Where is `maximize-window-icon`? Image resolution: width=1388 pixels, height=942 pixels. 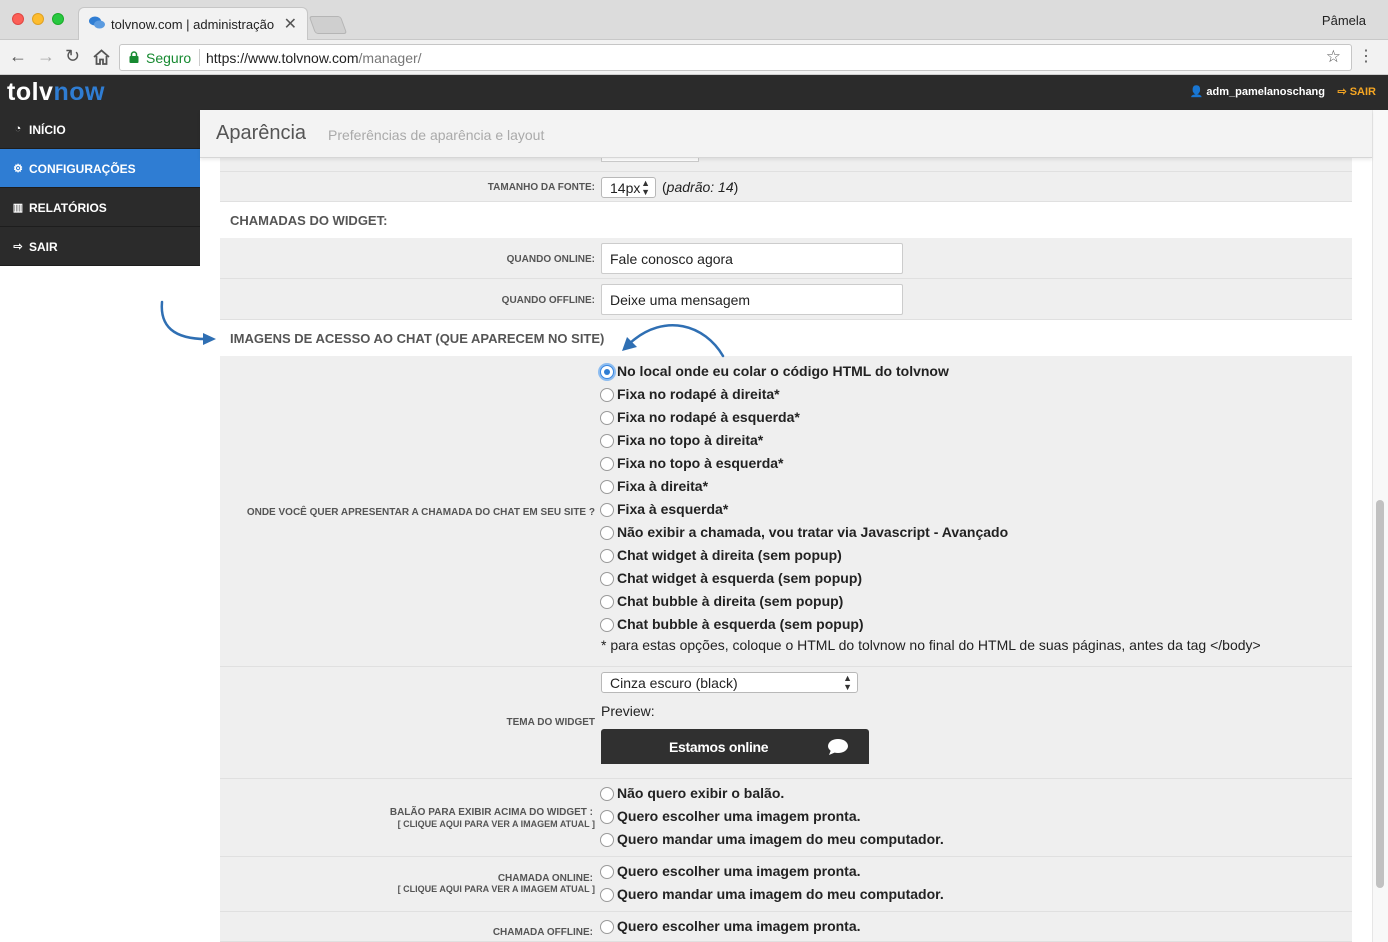
maximize-window-icon is located at coordinates (58, 19).